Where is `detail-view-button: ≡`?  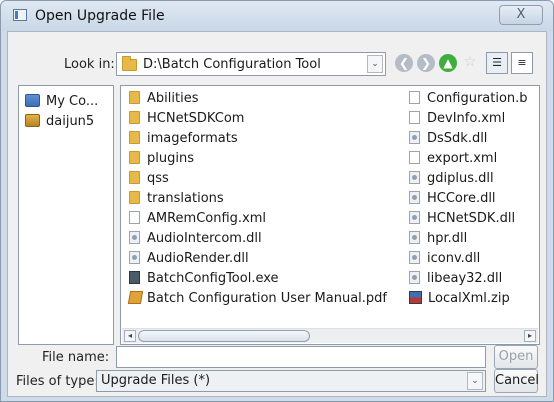
detail-view-button: ≡ is located at coordinates (522, 63).